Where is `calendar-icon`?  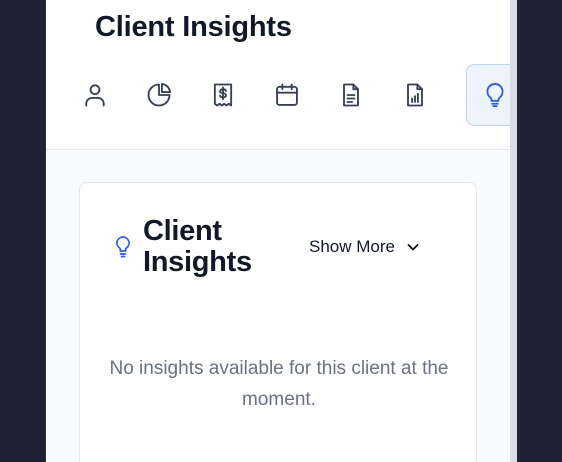
calendar-icon is located at coordinates (287, 94).